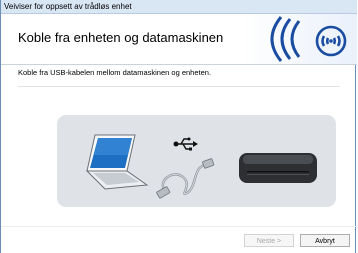 This screenshot has width=358, height=253. I want to click on page-title: Koble fra enheten og datamaskinen, so click(121, 37).